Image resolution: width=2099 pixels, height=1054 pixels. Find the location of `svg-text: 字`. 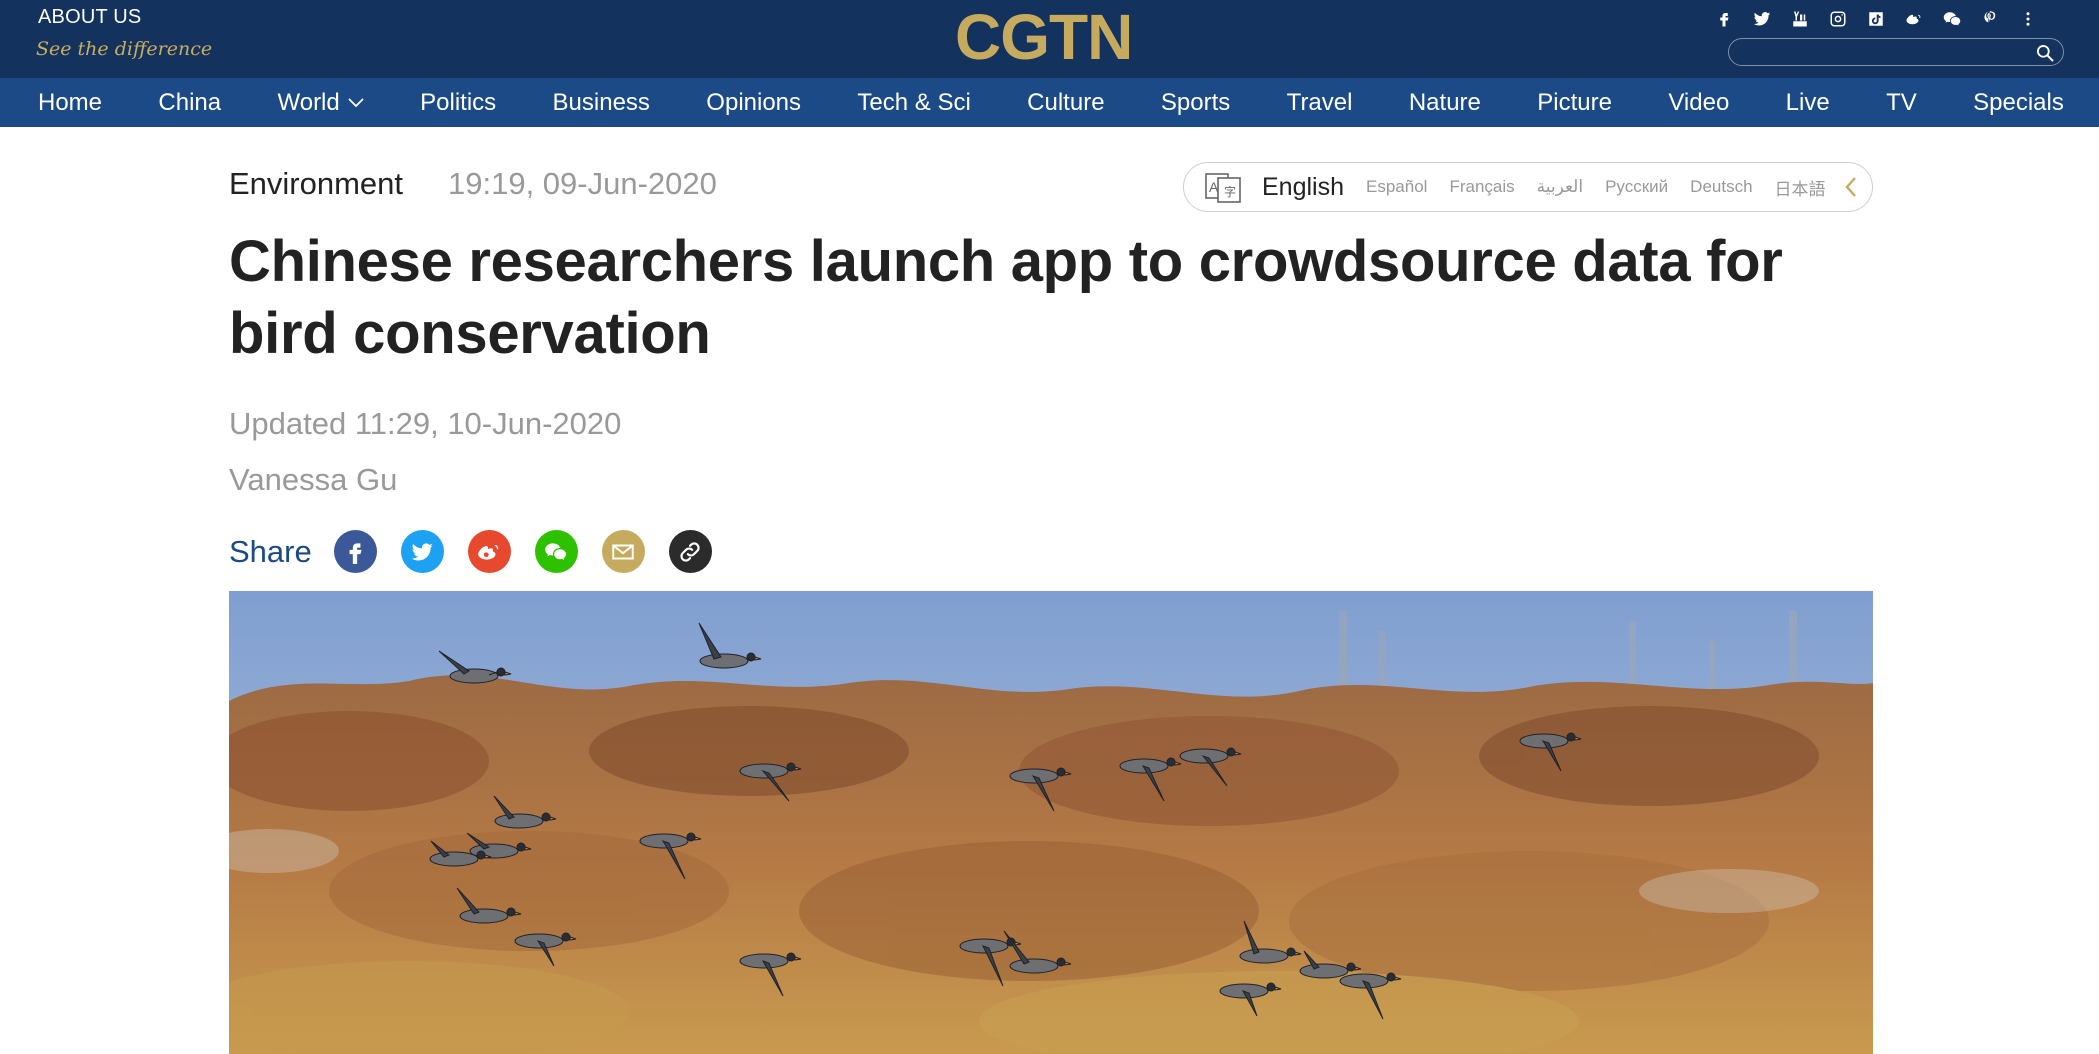

svg-text: 字 is located at coordinates (1230, 191).